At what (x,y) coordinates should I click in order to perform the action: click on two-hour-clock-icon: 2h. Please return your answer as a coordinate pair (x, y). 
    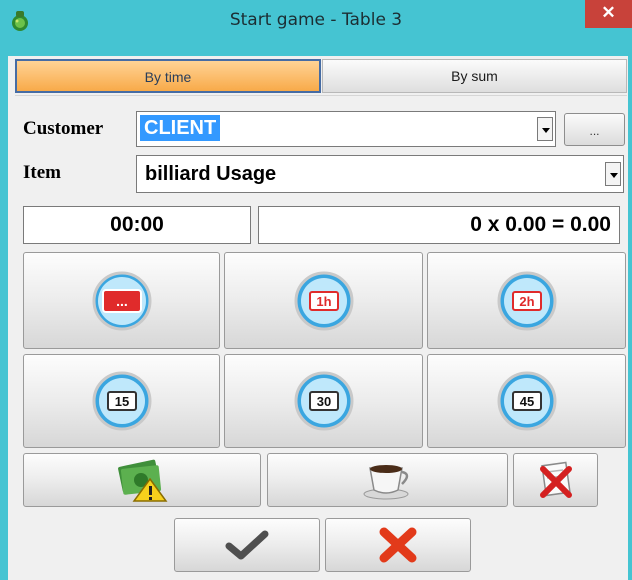
    Looking at the image, I should click on (526, 300).